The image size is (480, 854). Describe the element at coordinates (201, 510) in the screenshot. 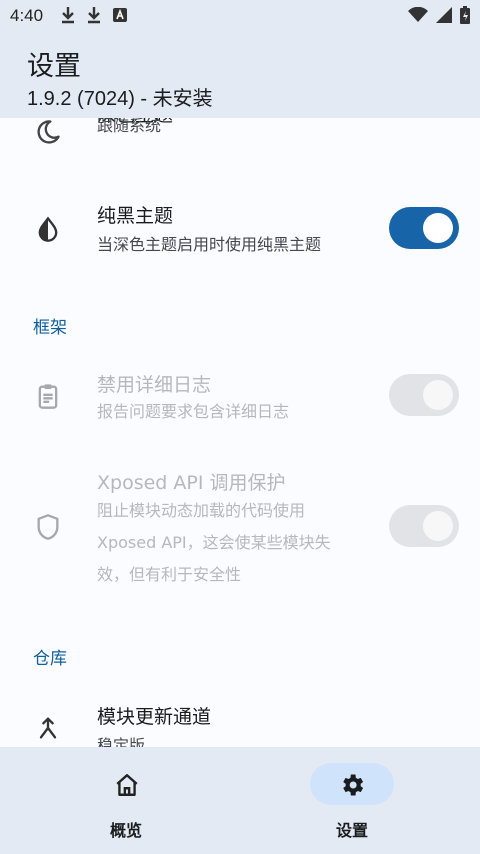

I see `setting-summary-line: 阻止模块动态加载的代码使用` at that location.